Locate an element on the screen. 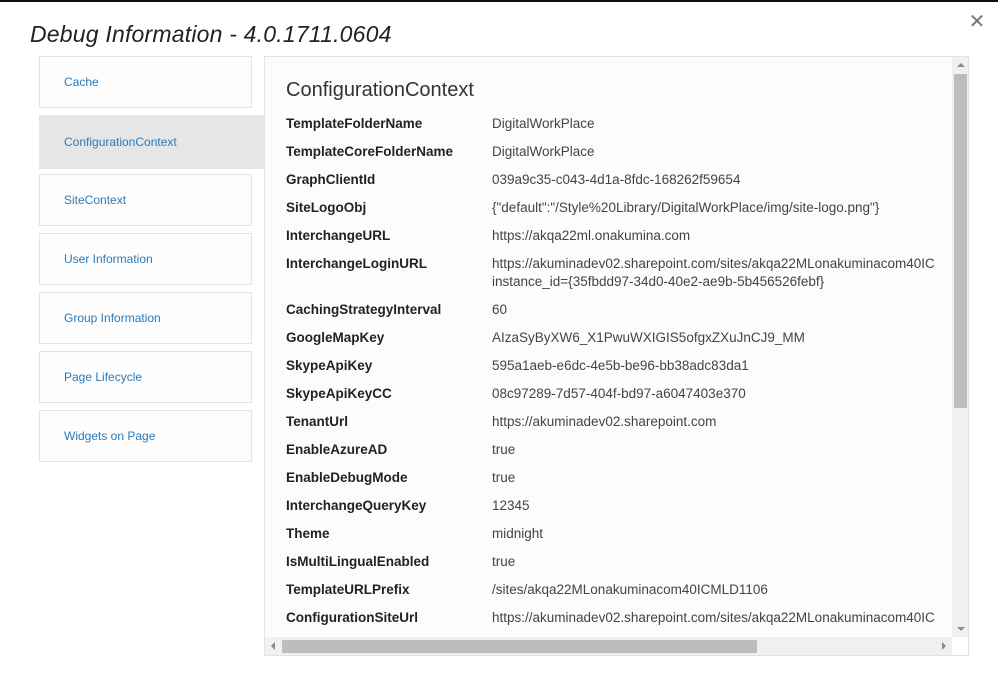 The height and width of the screenshot is (676, 998). sidebar-item-label: ConfigurationContext is located at coordinates (120, 142).